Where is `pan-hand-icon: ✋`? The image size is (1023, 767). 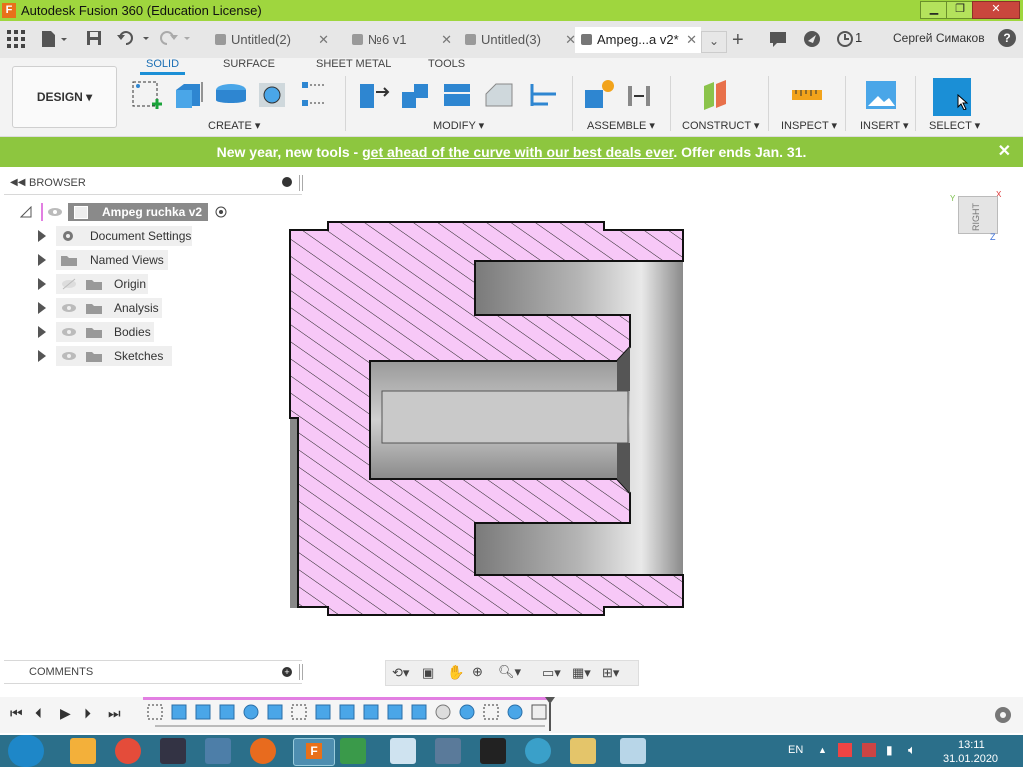
pan-hand-icon: ✋ is located at coordinates (455, 672).